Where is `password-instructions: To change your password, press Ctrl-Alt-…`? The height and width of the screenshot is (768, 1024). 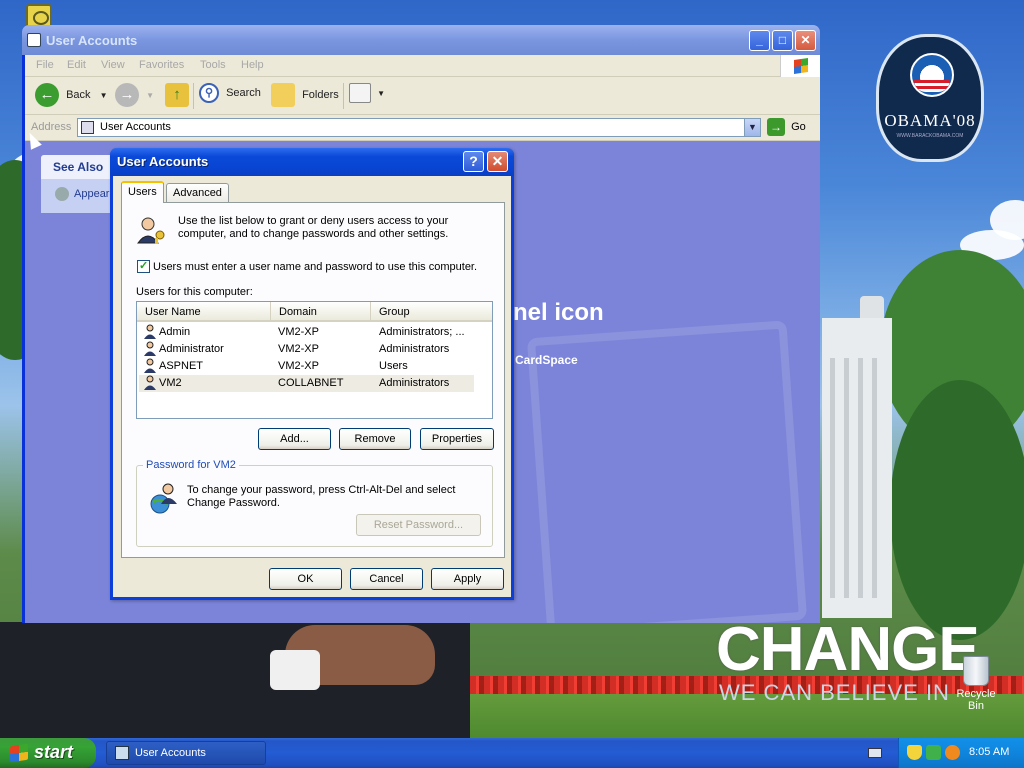
password-instructions: To change your password, press Ctrl-Alt-… is located at coordinates (321, 496).